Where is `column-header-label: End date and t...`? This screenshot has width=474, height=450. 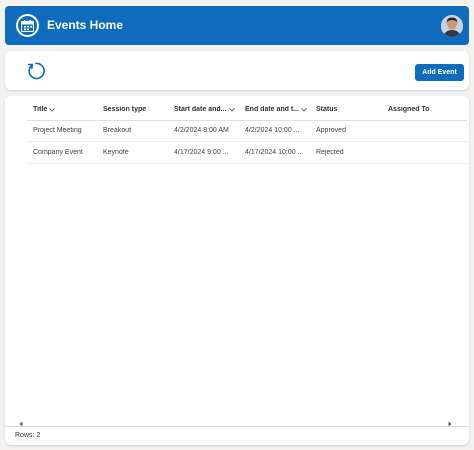 column-header-label: End date and t... is located at coordinates (272, 109).